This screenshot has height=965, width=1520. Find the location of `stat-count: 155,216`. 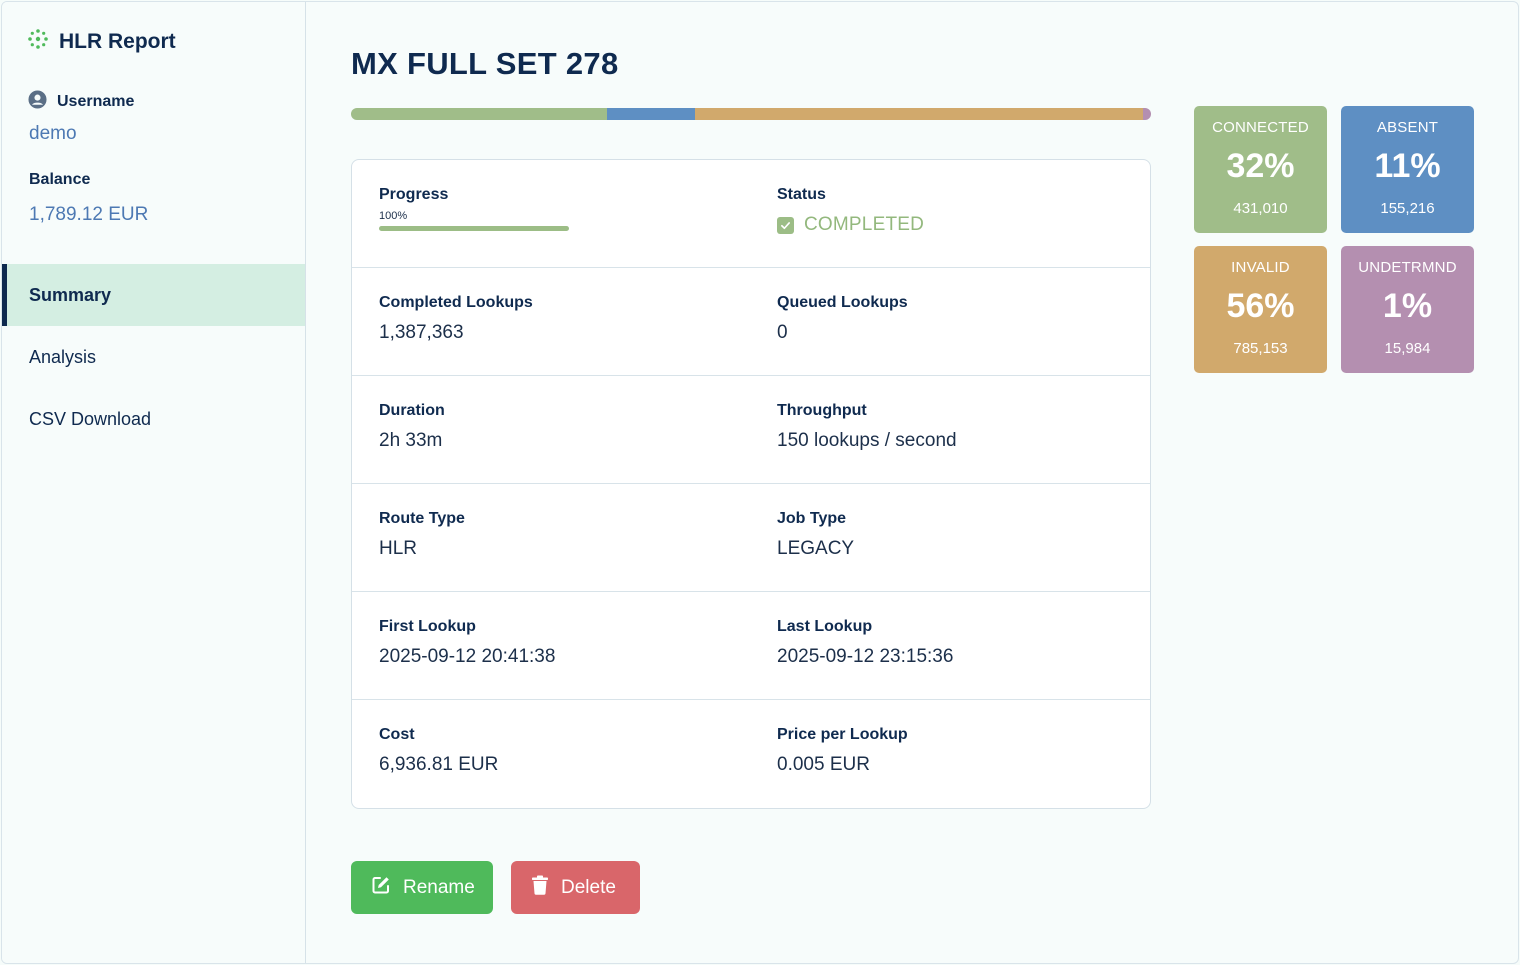

stat-count: 155,216 is located at coordinates (1407, 208).